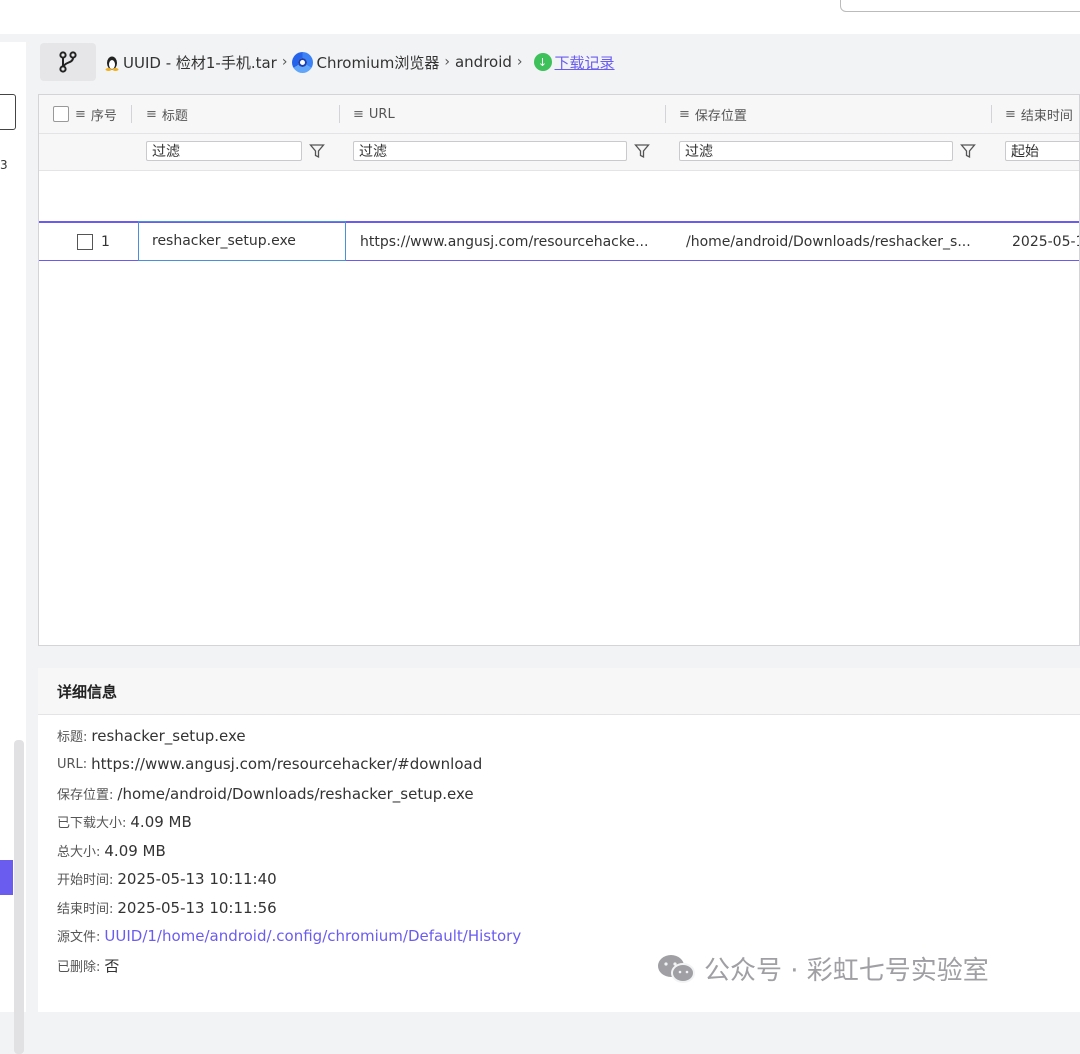 The height and width of the screenshot is (1054, 1080). I want to click on filter-row: 过滤 过滤 过滤 起始, so click(559, 152).